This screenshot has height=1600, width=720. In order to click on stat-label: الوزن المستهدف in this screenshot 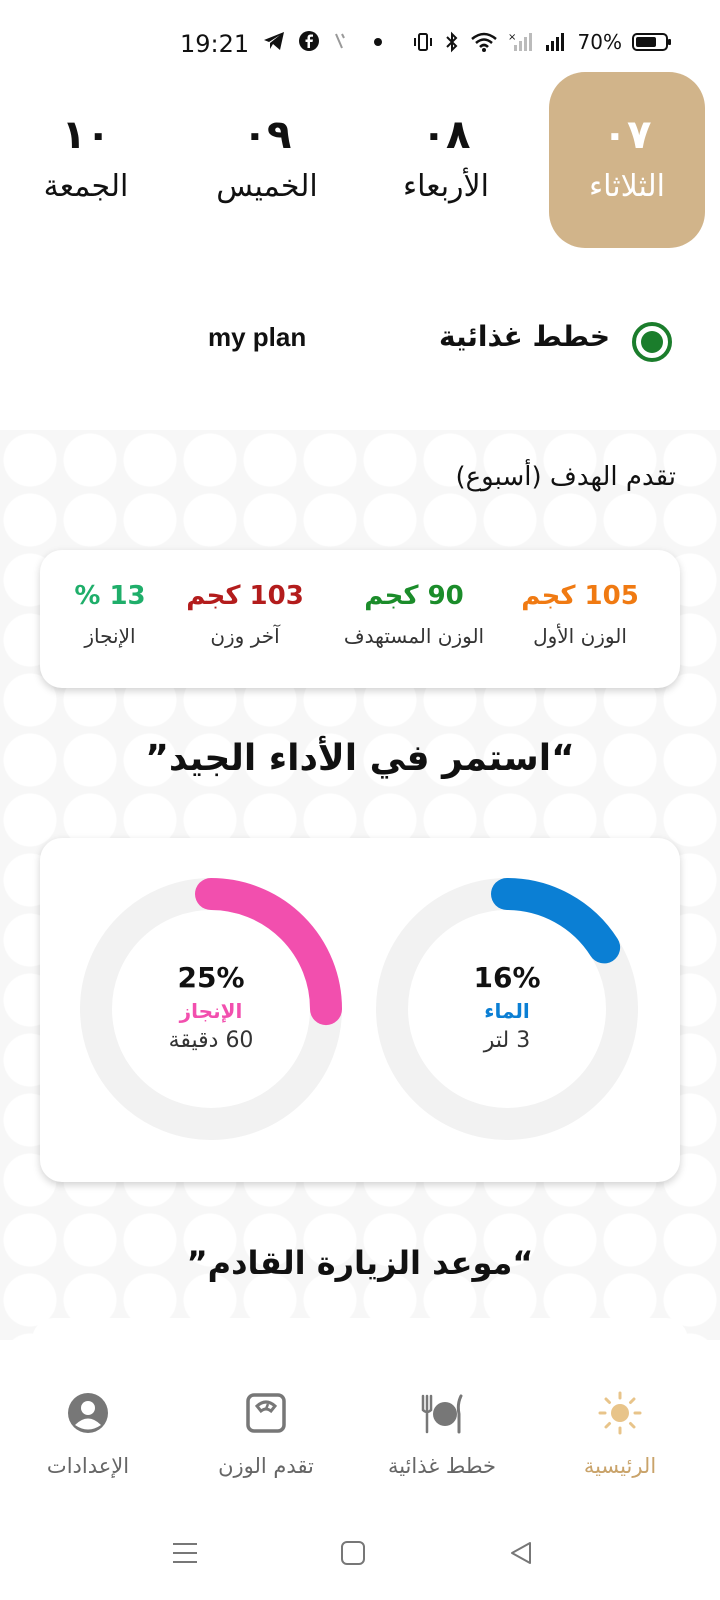, I will do `click(414, 636)`.